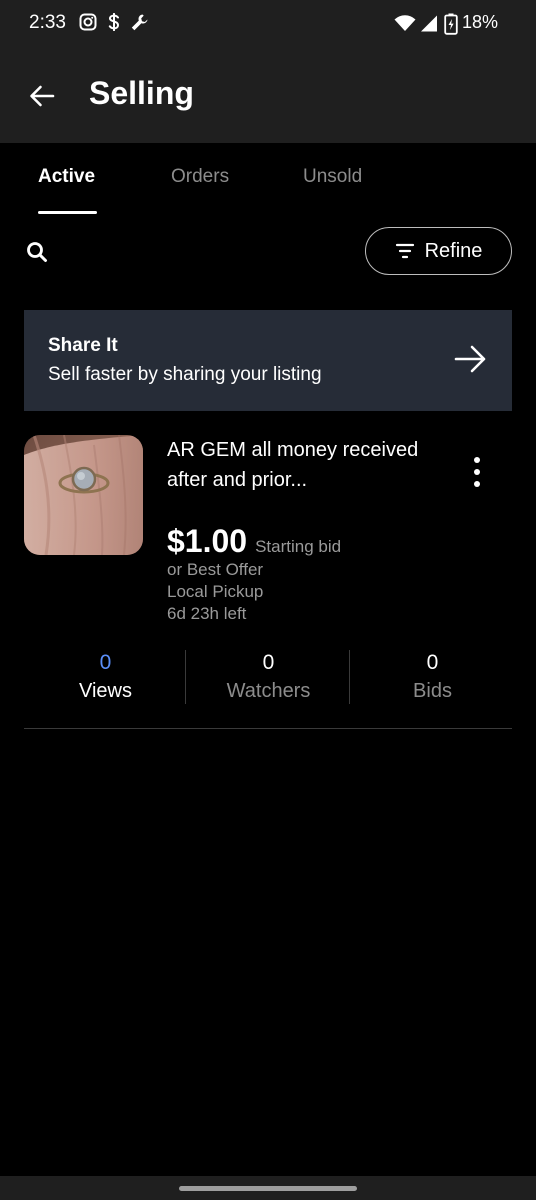  I want to click on back-button, so click(42, 96).